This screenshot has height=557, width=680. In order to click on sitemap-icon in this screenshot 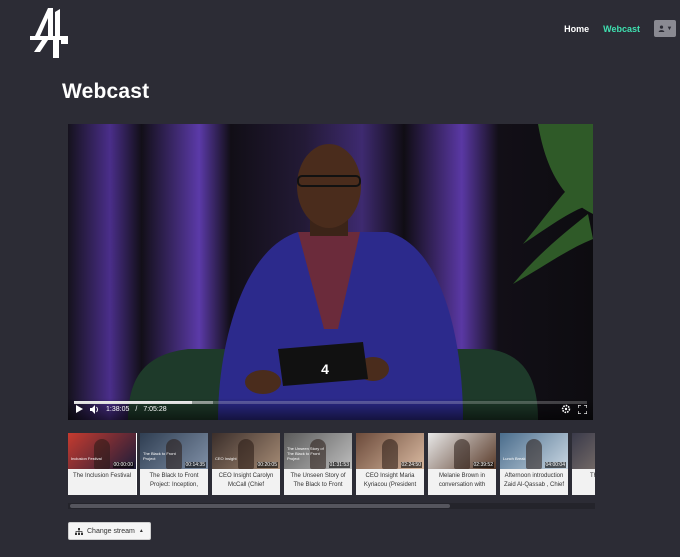, I will do `click(79, 531)`.